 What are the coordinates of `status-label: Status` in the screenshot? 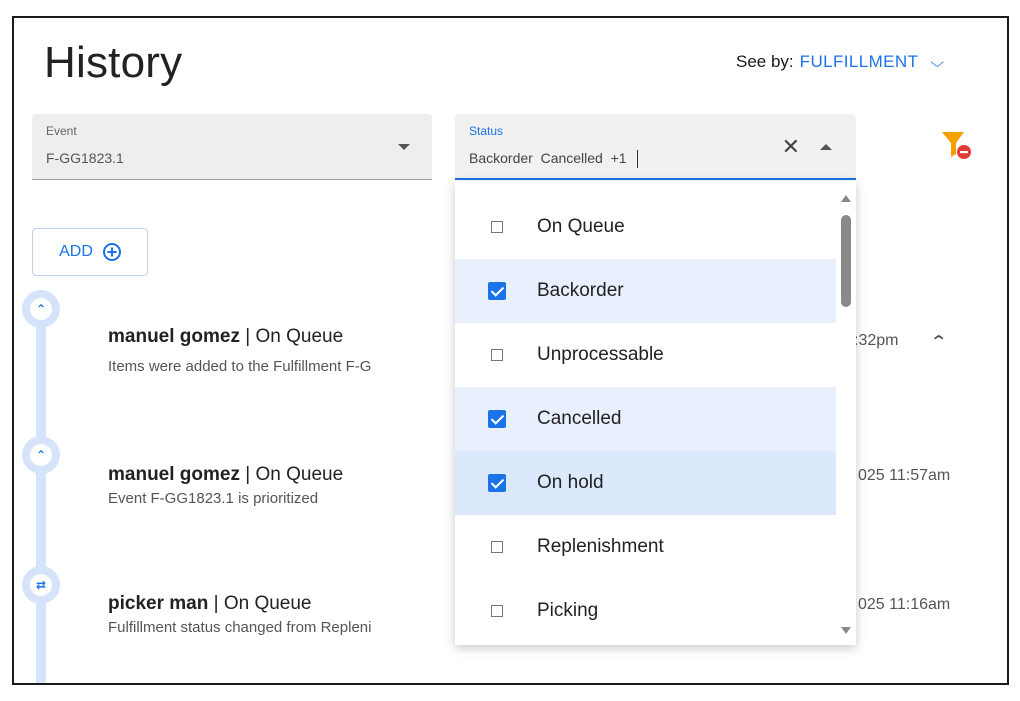 It's located at (486, 131).